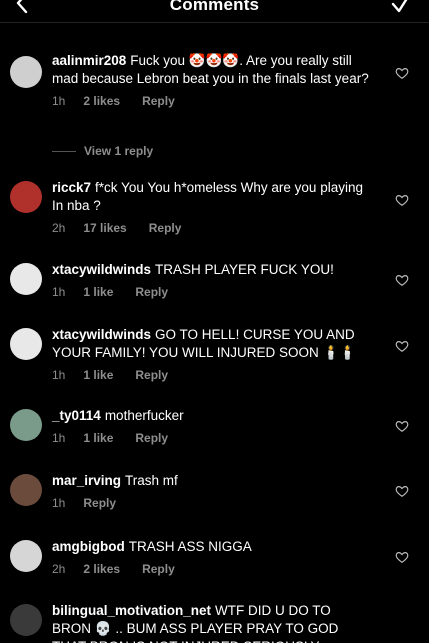  I want to click on comment-body: TRASH ASS NIGGA, so click(190, 546).